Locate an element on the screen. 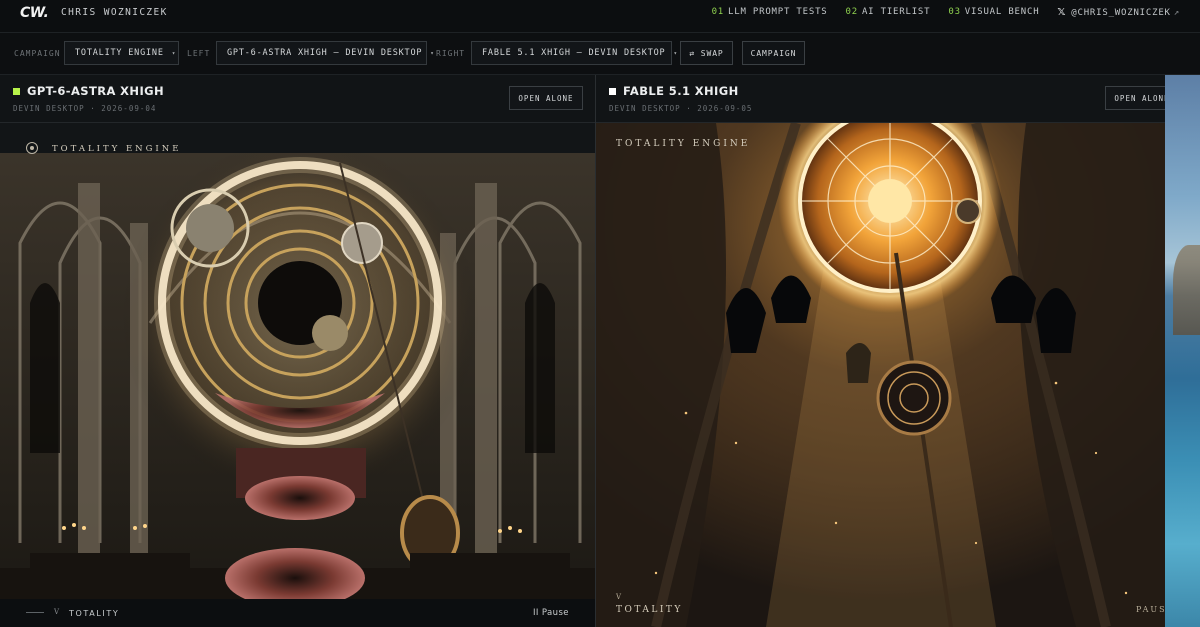  nav-link-label: LLM PROMPT TESTS is located at coordinates (778, 12).